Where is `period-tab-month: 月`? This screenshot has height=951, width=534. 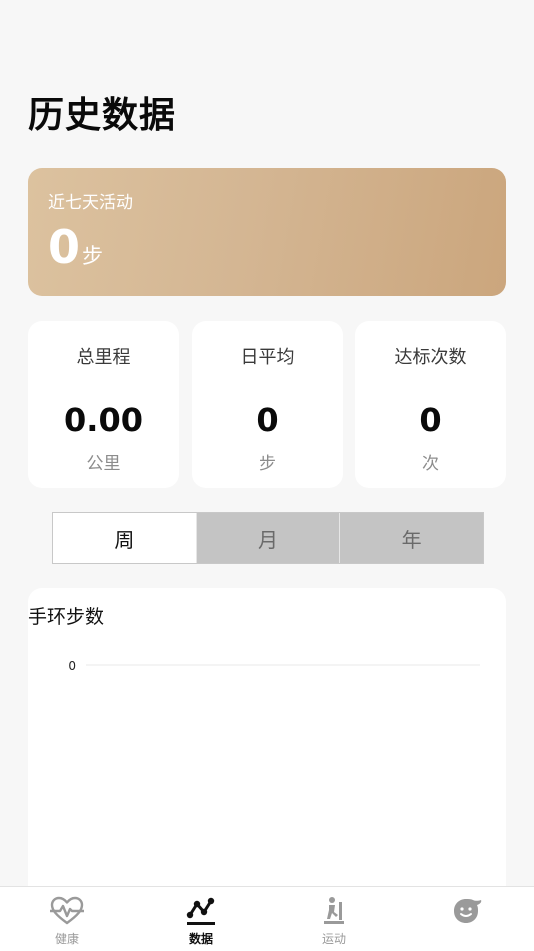
period-tab-month: 月 is located at coordinates (267, 538).